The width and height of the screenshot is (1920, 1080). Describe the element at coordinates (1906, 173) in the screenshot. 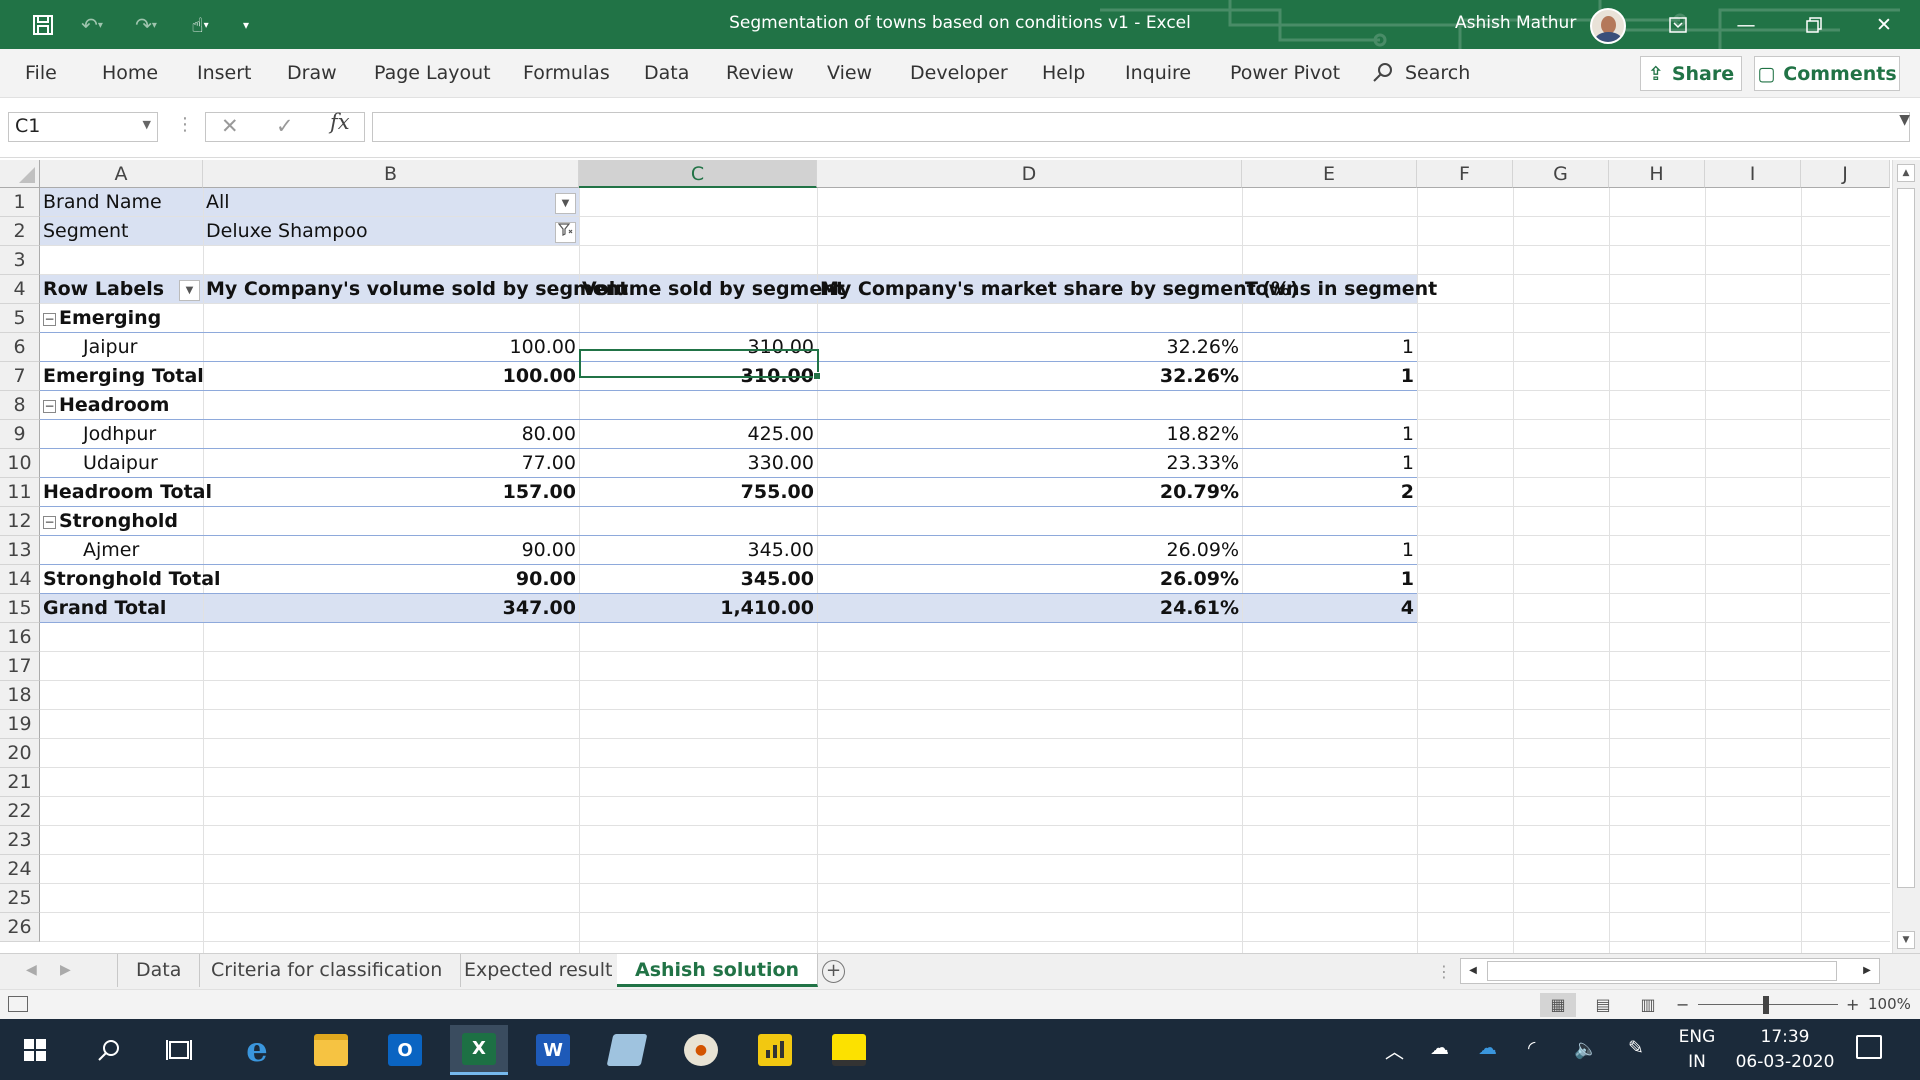

I see `scroll-up-icon: ▲` at that location.